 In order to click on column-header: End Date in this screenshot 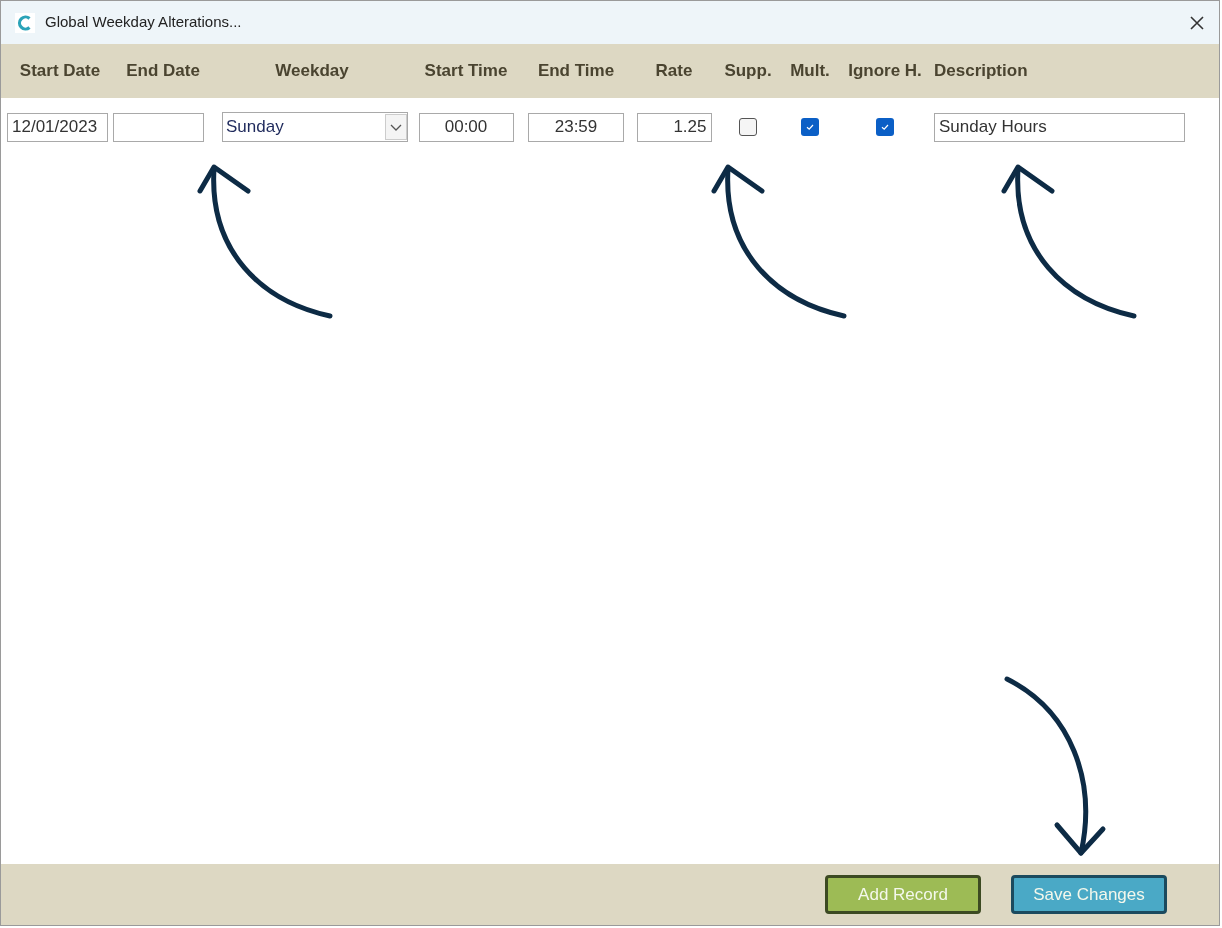, I will do `click(163, 71)`.